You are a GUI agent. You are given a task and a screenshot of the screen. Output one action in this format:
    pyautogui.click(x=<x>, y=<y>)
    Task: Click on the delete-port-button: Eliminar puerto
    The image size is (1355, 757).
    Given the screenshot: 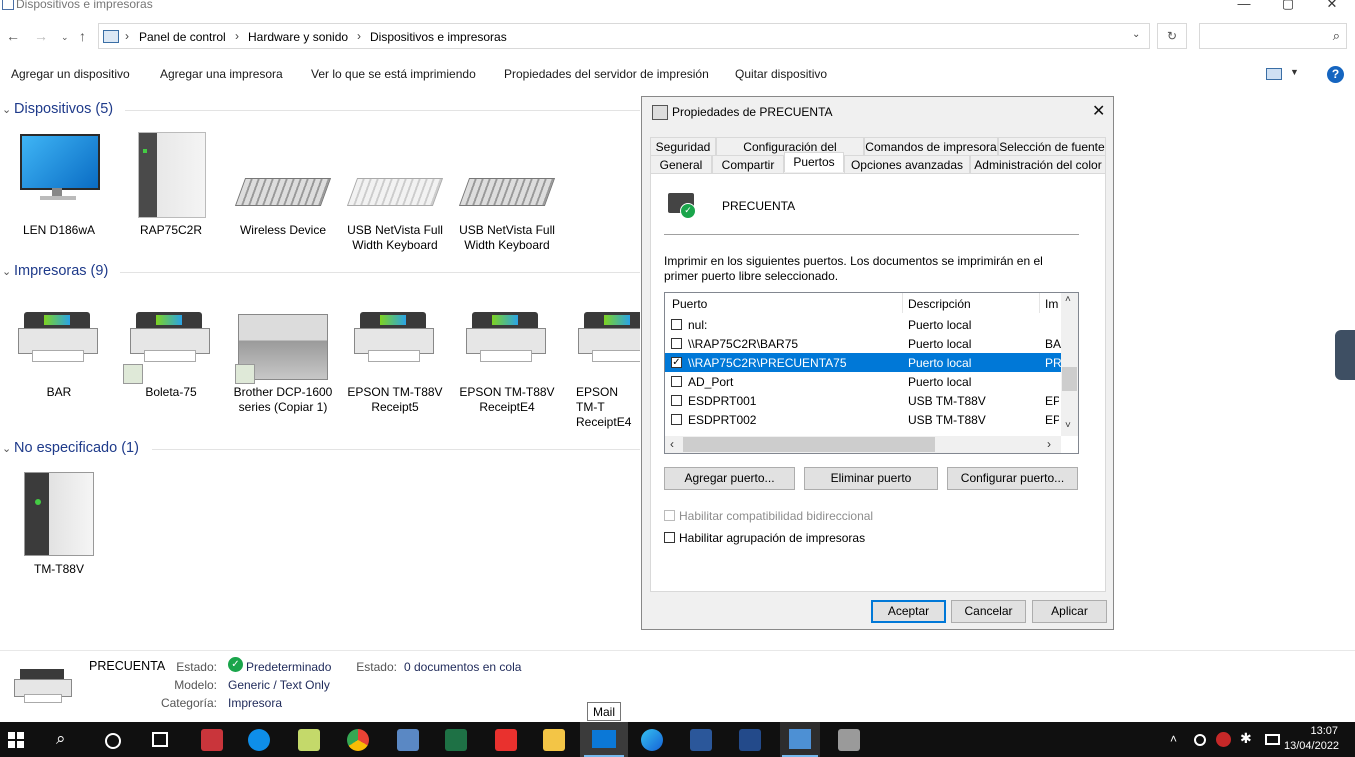 What is the action you would take?
    pyautogui.click(x=871, y=478)
    